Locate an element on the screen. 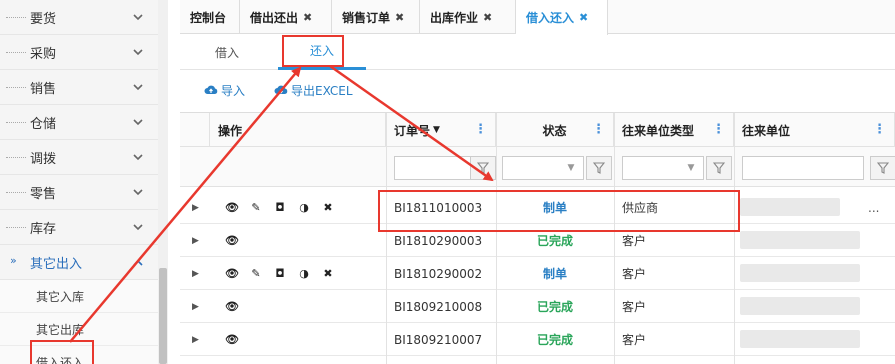 The width and height of the screenshot is (895, 364). scrollbar-thumb is located at coordinates (163, 316).